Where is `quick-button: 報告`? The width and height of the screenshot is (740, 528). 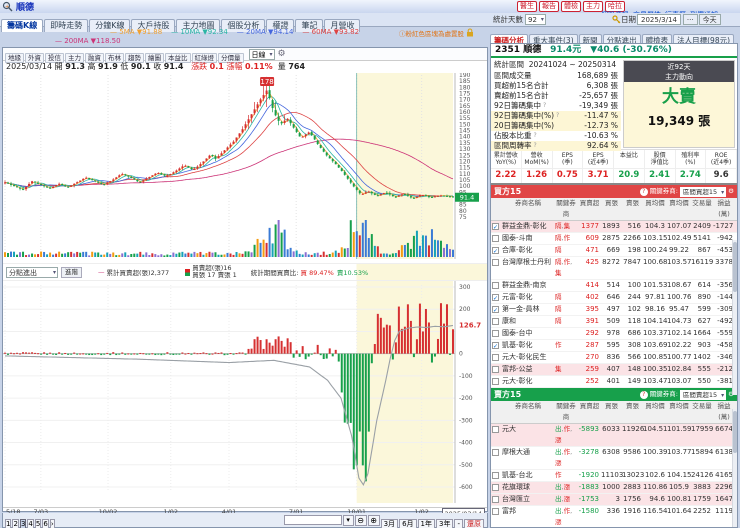 quick-button: 報告 is located at coordinates (549, 6).